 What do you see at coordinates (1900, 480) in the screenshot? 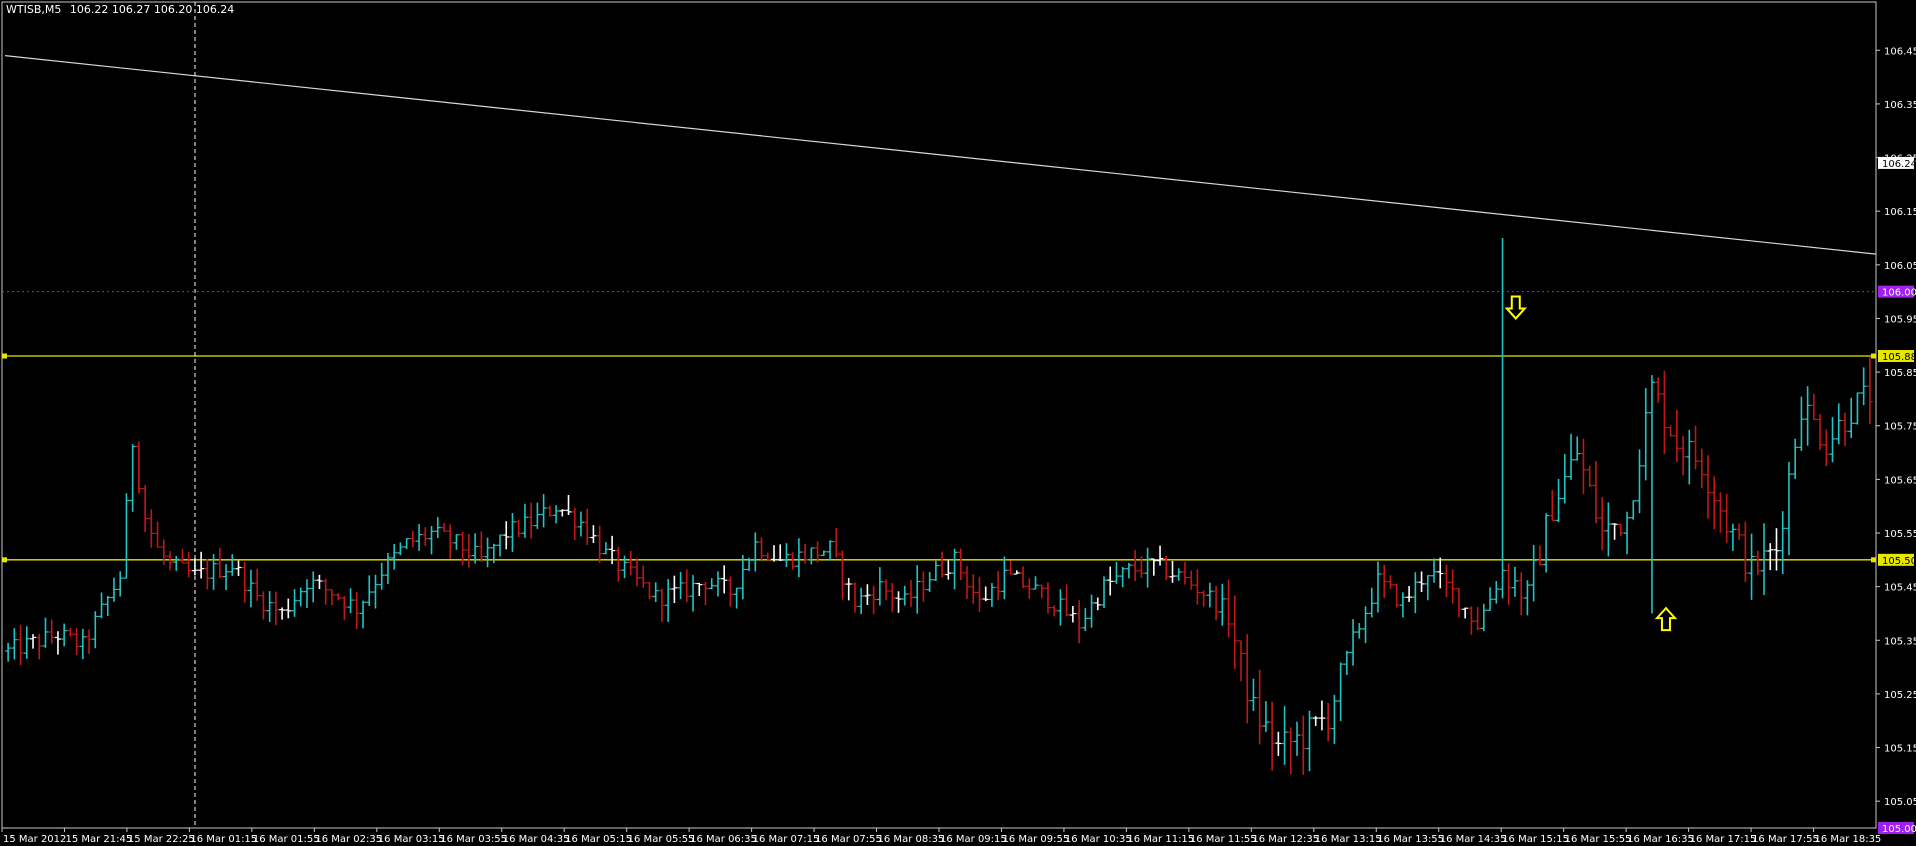
I see `y-tick-label: 105.65` at bounding box center [1900, 480].